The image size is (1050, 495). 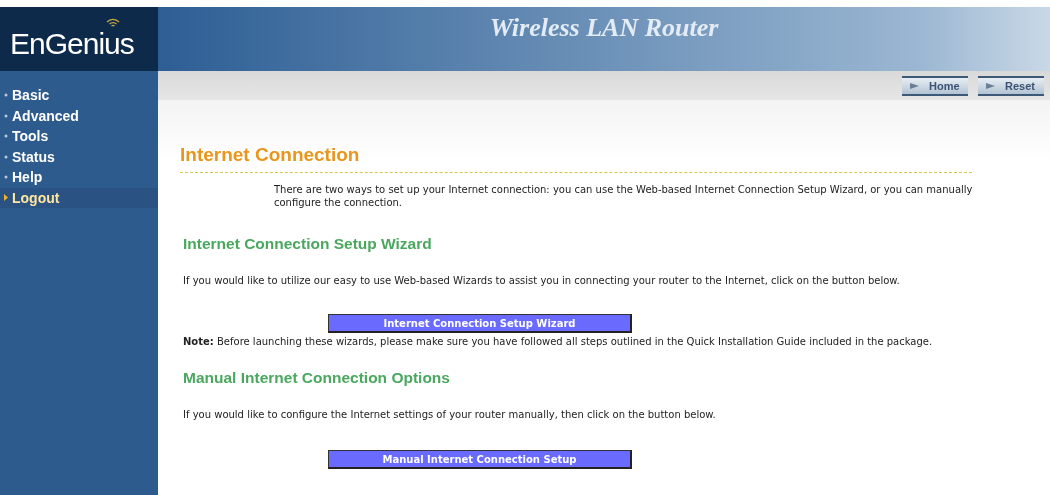 What do you see at coordinates (935, 85) in the screenshot?
I see `toolbar-button: Home` at bounding box center [935, 85].